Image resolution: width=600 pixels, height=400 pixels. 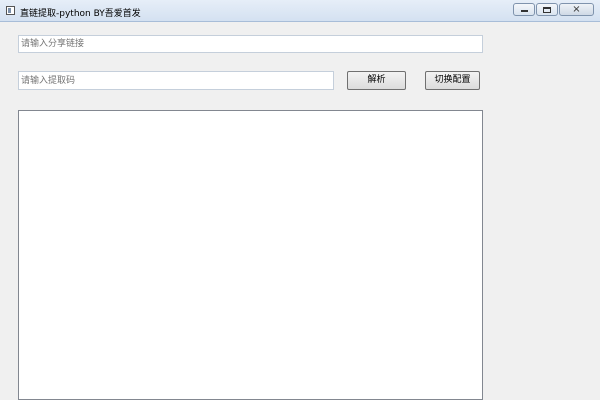 I want to click on extract-code-input, so click(x=176, y=80).